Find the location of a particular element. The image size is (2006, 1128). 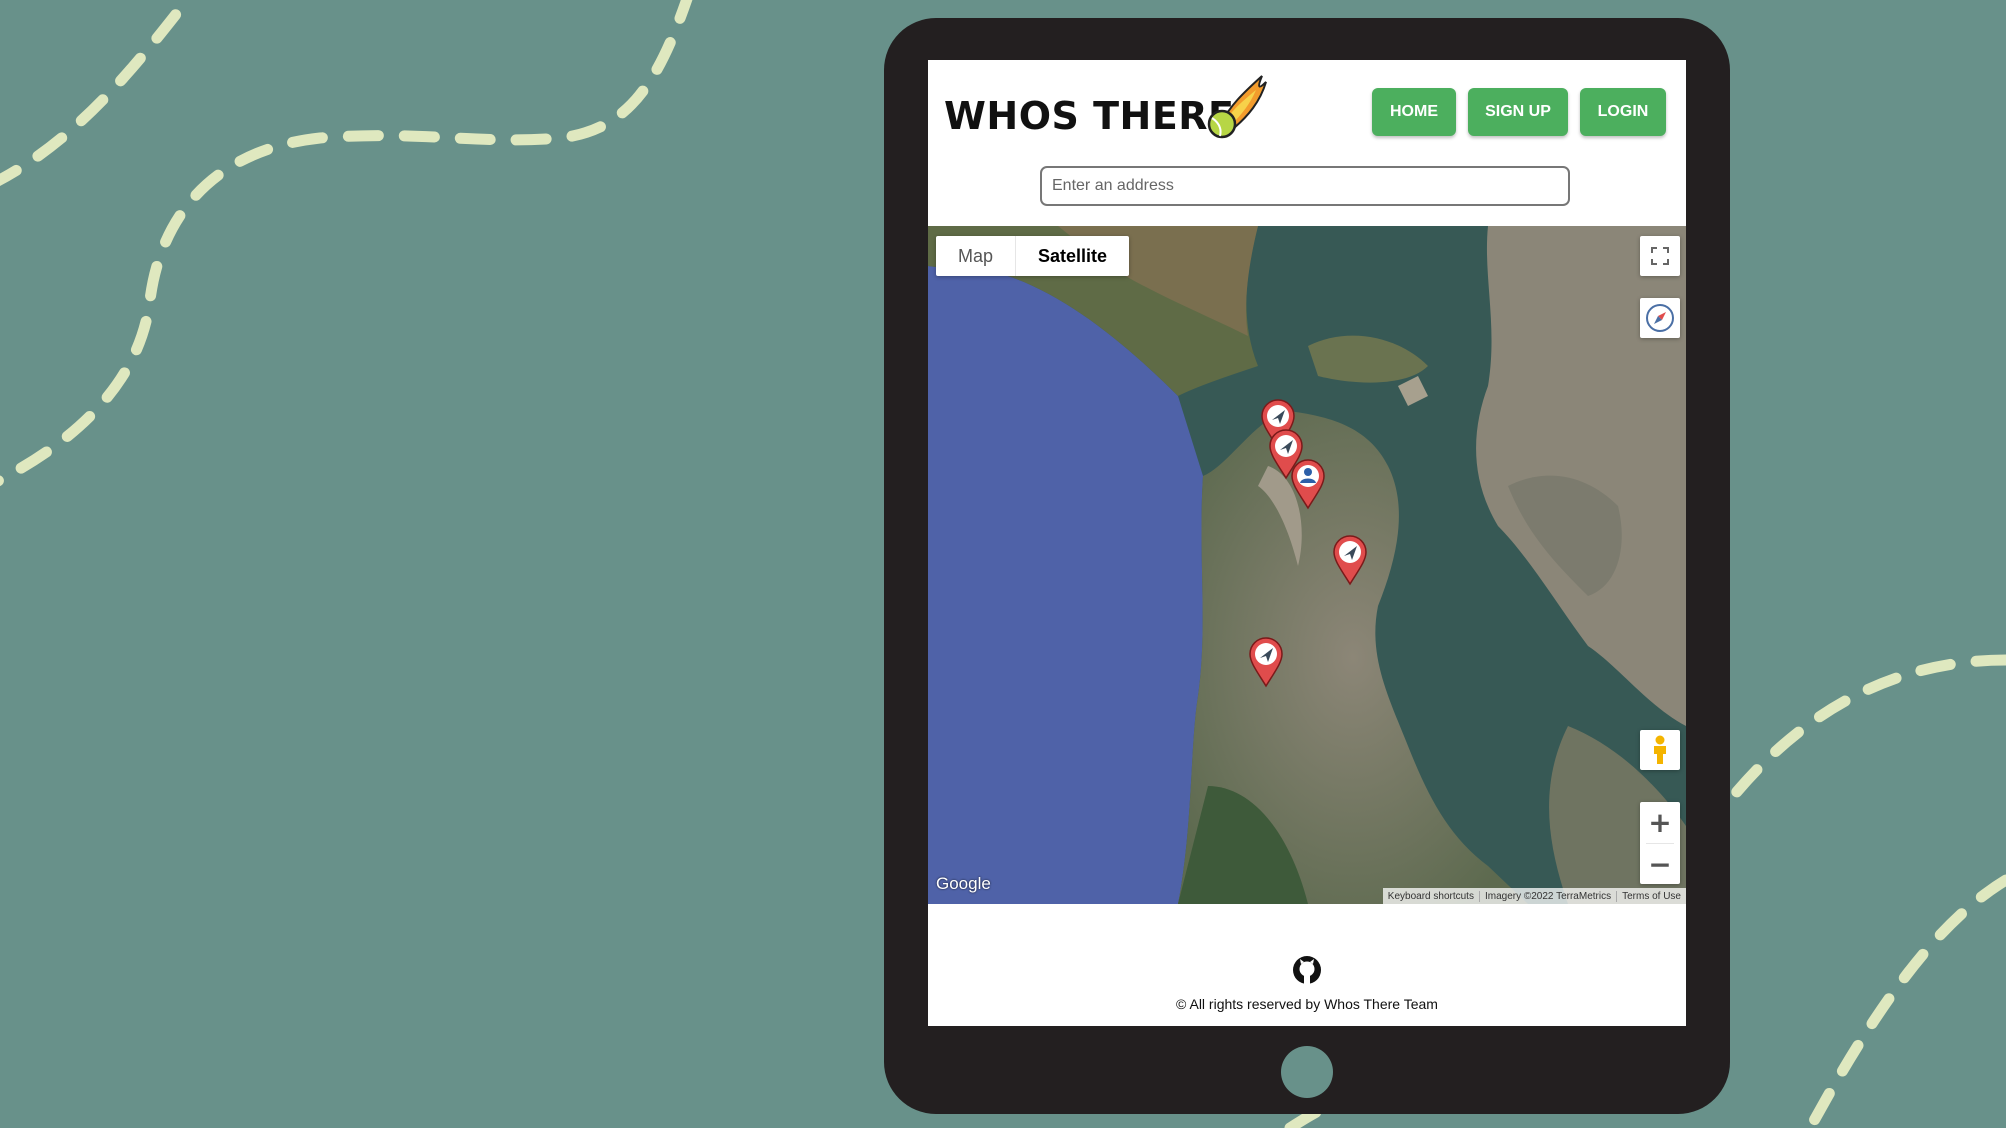

brand-title: WHOS THERE is located at coordinates (1089, 116).